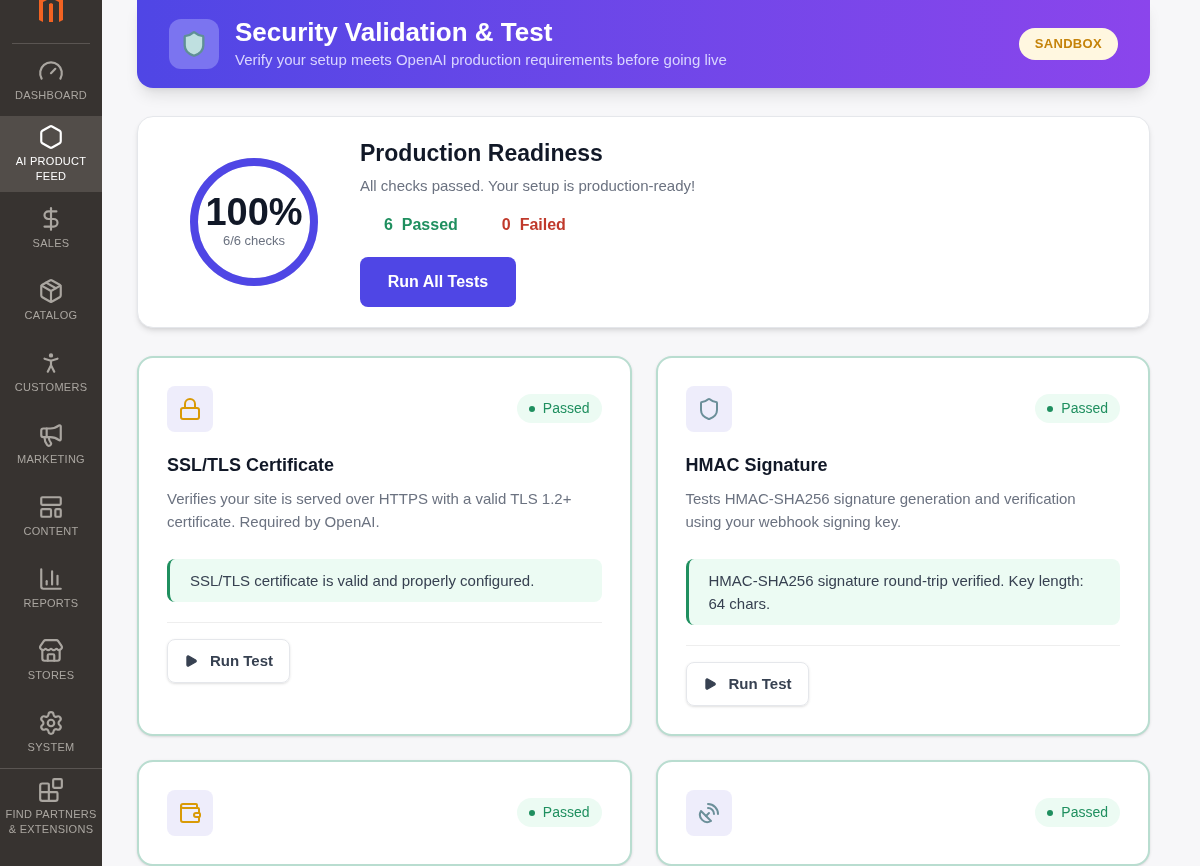 The width and height of the screenshot is (1200, 866). What do you see at coordinates (370, 510) in the screenshot?
I see `test-description: Verifies your site is served over HTTPS with a valid TLS 1.2+ certificate. Required by OpenAI.` at bounding box center [370, 510].